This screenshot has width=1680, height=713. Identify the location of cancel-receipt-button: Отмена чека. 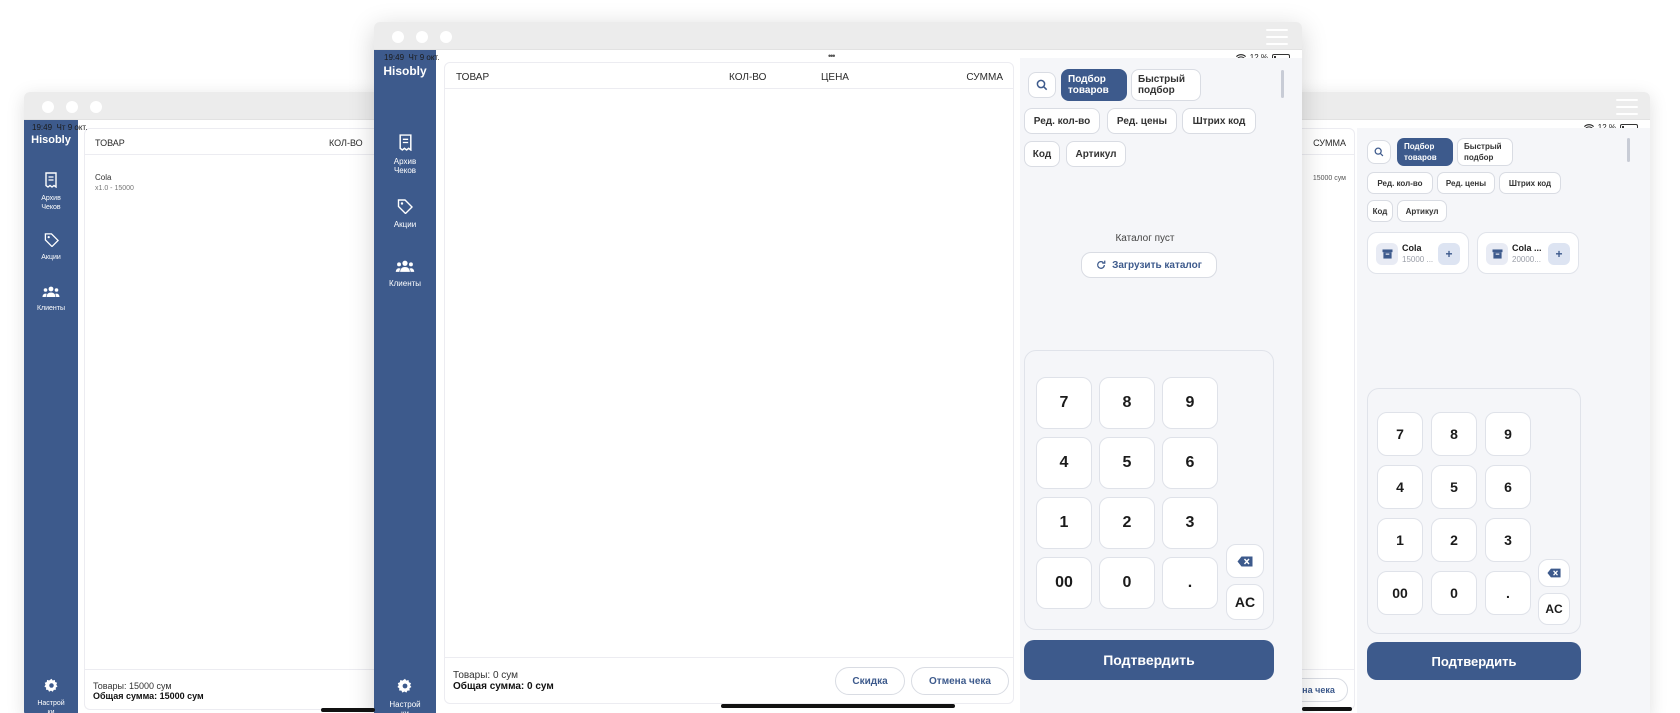
(960, 681).